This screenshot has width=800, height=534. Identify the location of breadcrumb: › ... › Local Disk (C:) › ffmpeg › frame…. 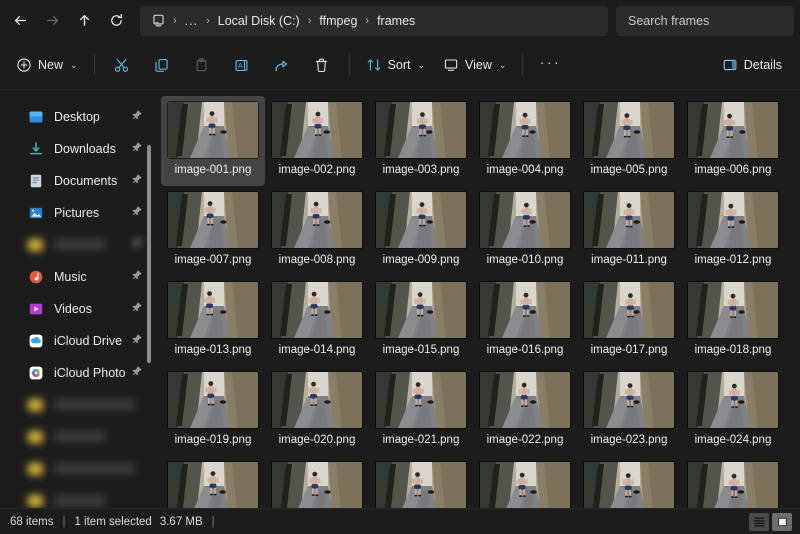
(374, 20).